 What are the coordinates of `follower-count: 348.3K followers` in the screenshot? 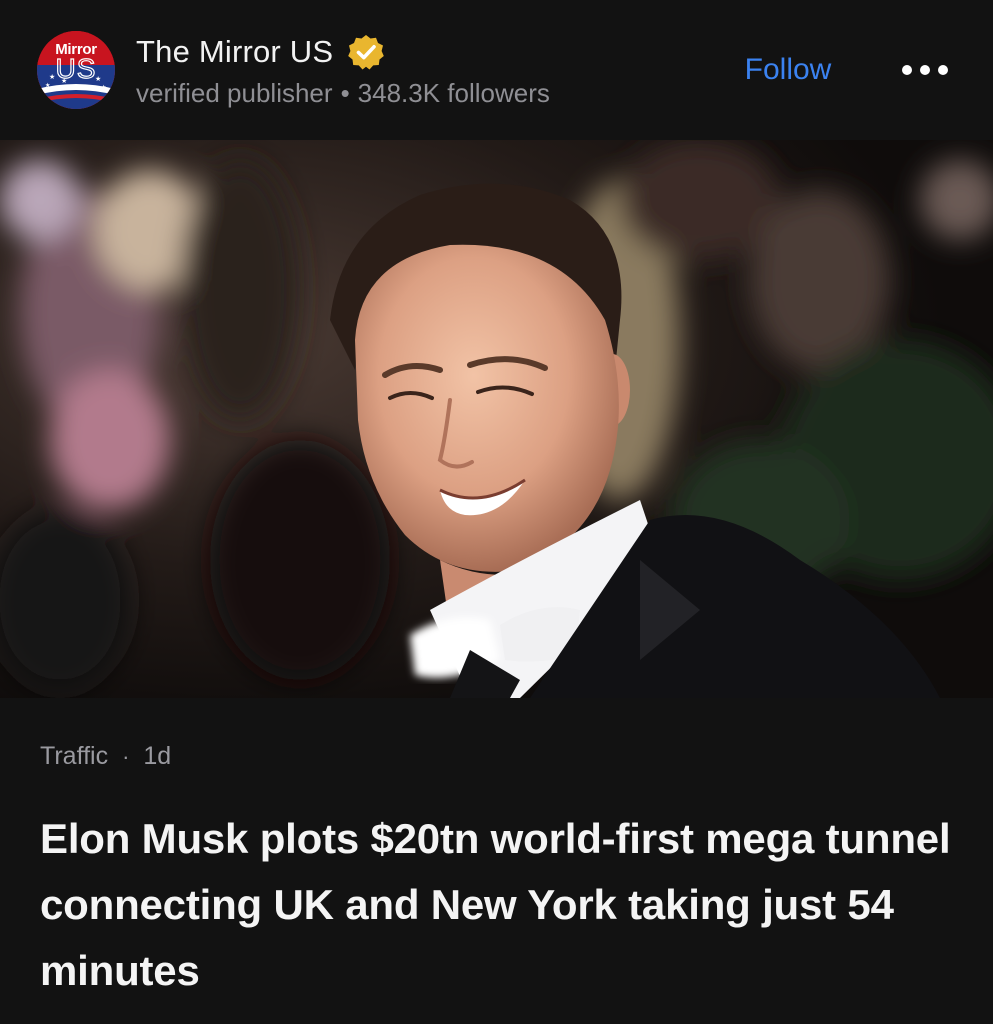 It's located at (453, 93).